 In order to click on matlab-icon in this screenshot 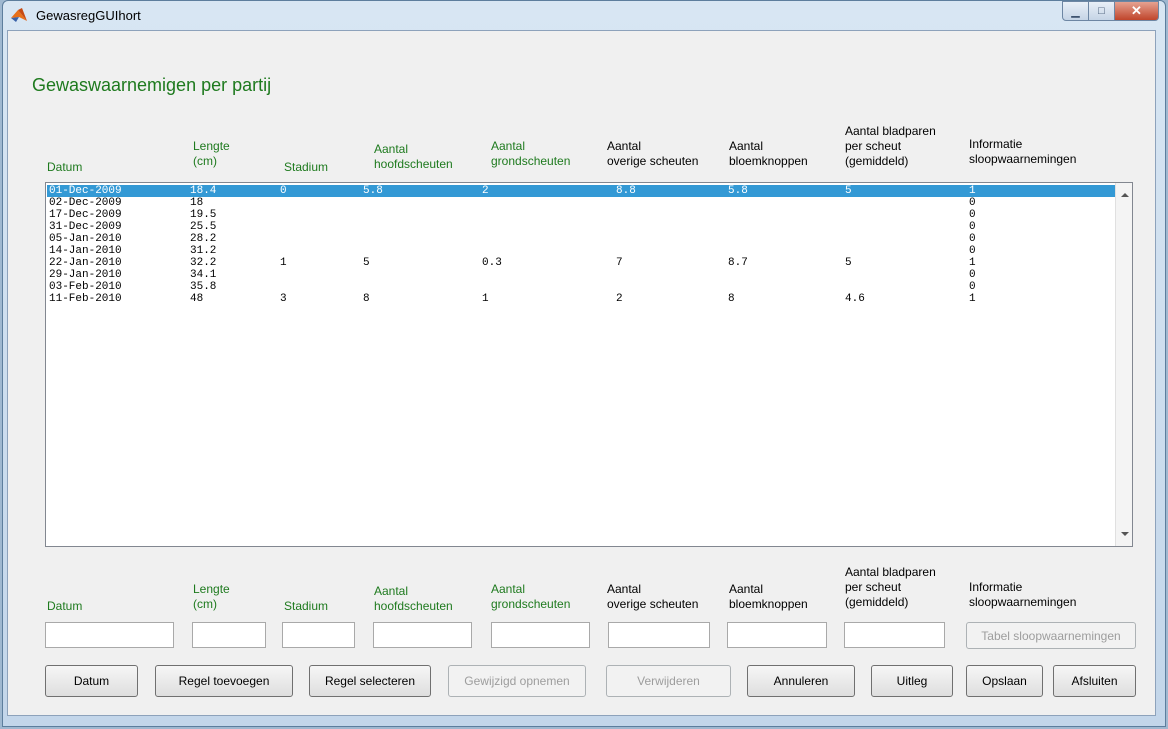, I will do `click(19, 15)`.